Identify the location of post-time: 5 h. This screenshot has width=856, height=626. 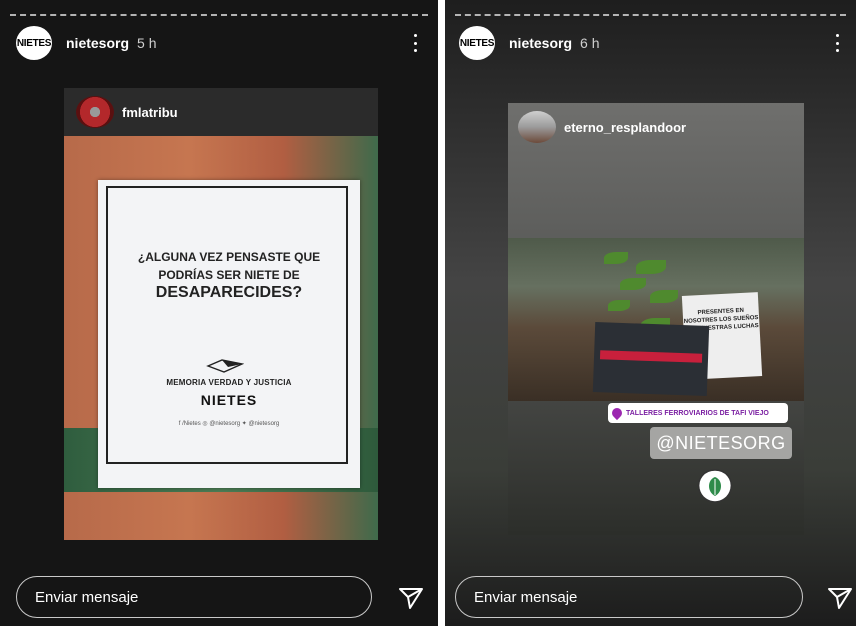
(147, 43).